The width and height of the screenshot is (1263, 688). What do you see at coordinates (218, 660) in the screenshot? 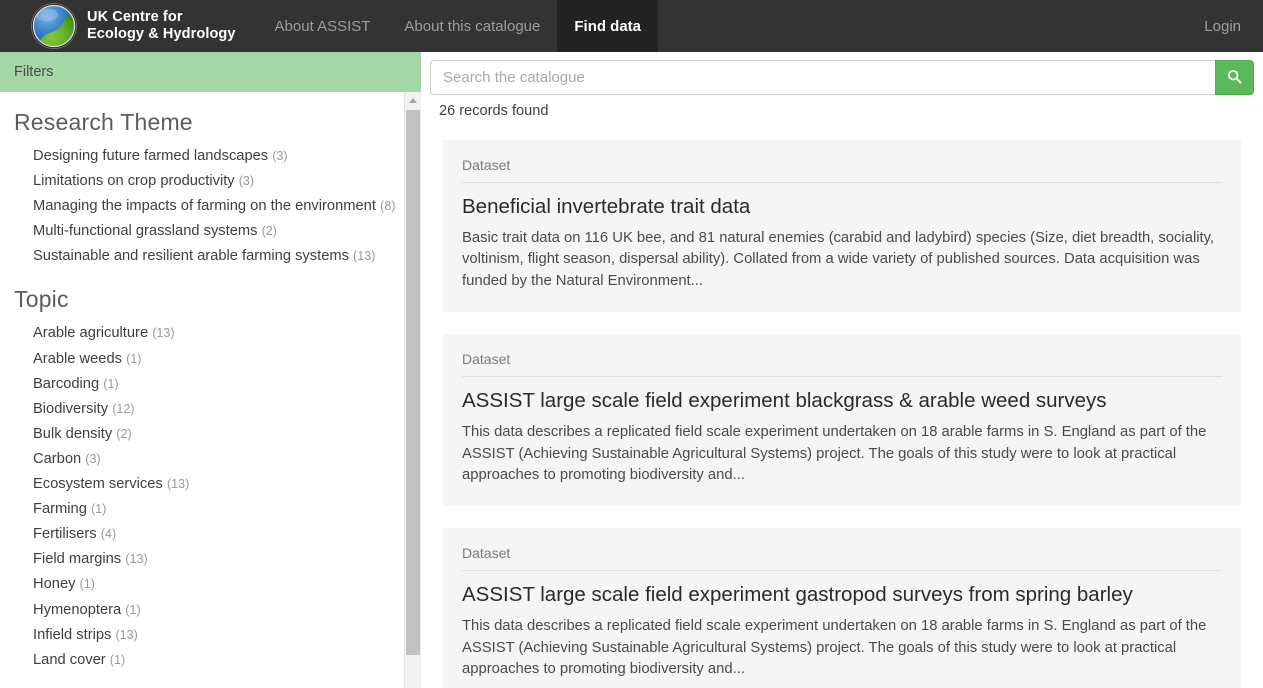
I see `facet-item-land-cover: Land cover (1)` at bounding box center [218, 660].